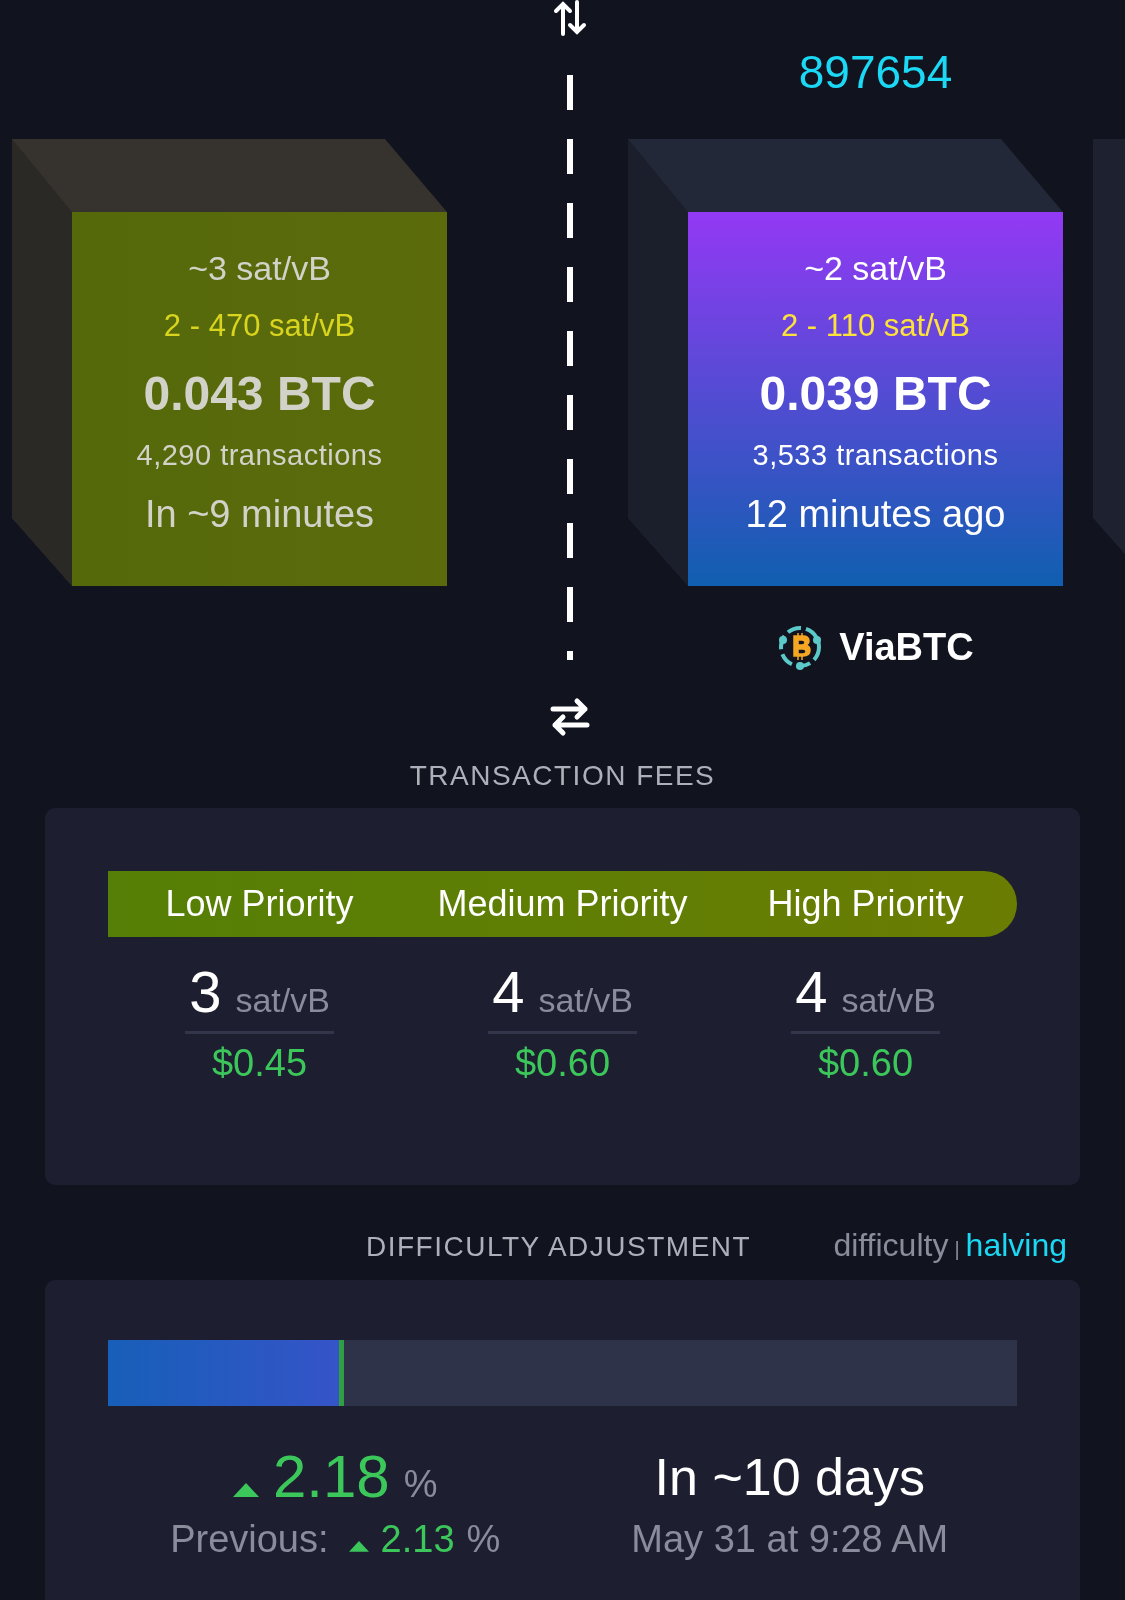 The height and width of the screenshot is (1600, 1125). I want to click on priority-label: Medium Priority, so click(562, 904).